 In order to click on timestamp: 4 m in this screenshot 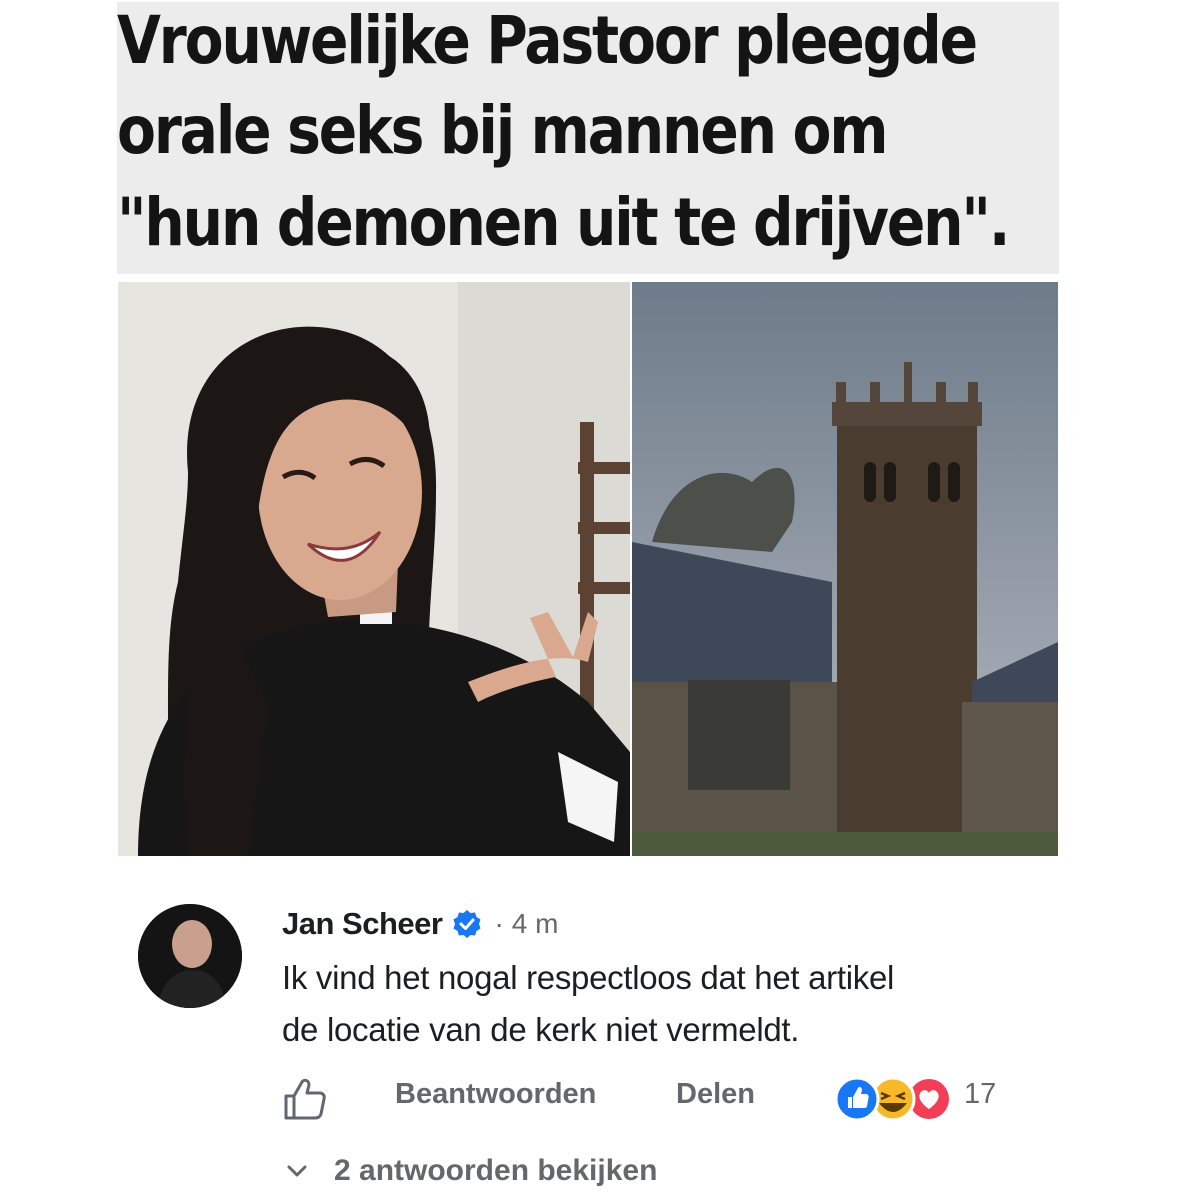, I will do `click(535, 924)`.